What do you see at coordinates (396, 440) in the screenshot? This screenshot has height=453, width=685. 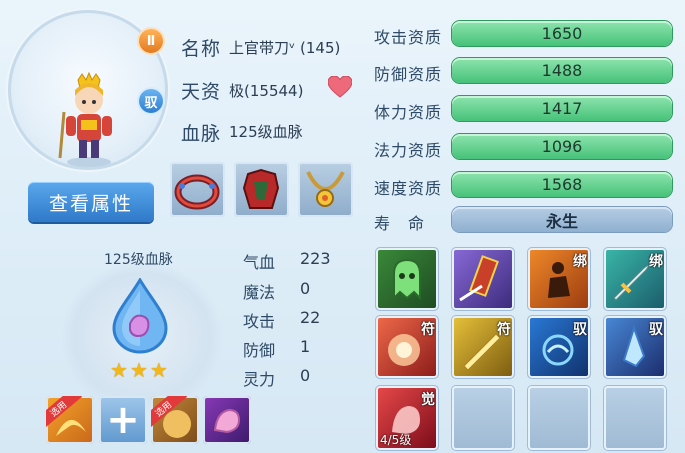 I see `awaken-level: 4/5级` at bounding box center [396, 440].